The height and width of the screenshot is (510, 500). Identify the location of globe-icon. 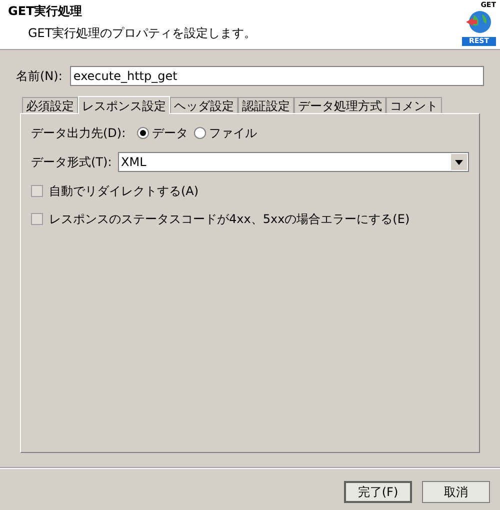
(479, 22).